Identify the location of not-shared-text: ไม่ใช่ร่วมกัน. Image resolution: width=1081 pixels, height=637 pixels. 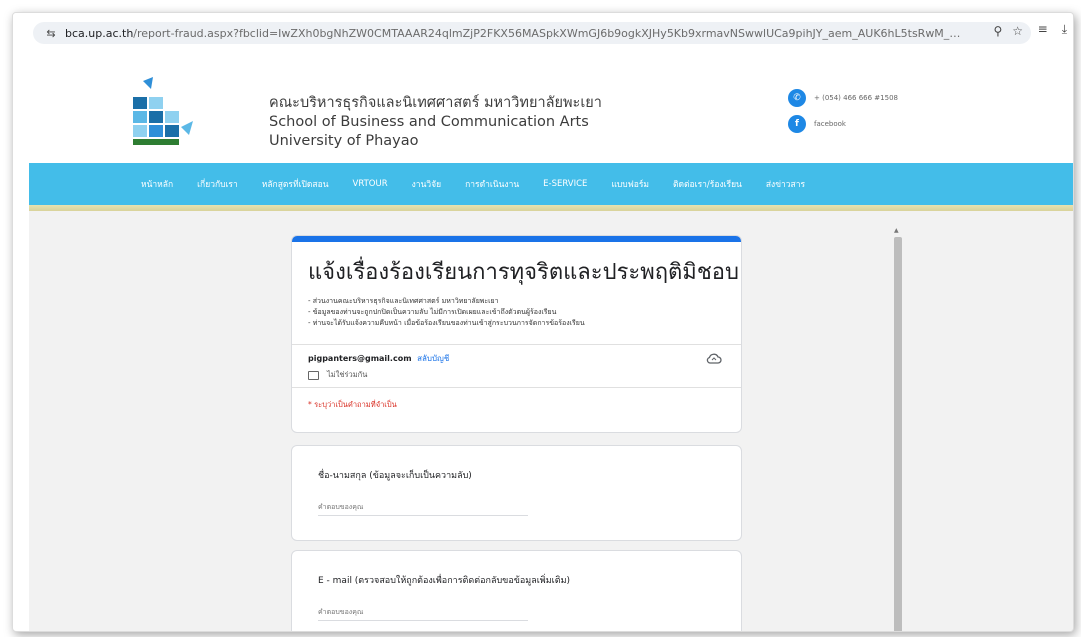
(347, 374).